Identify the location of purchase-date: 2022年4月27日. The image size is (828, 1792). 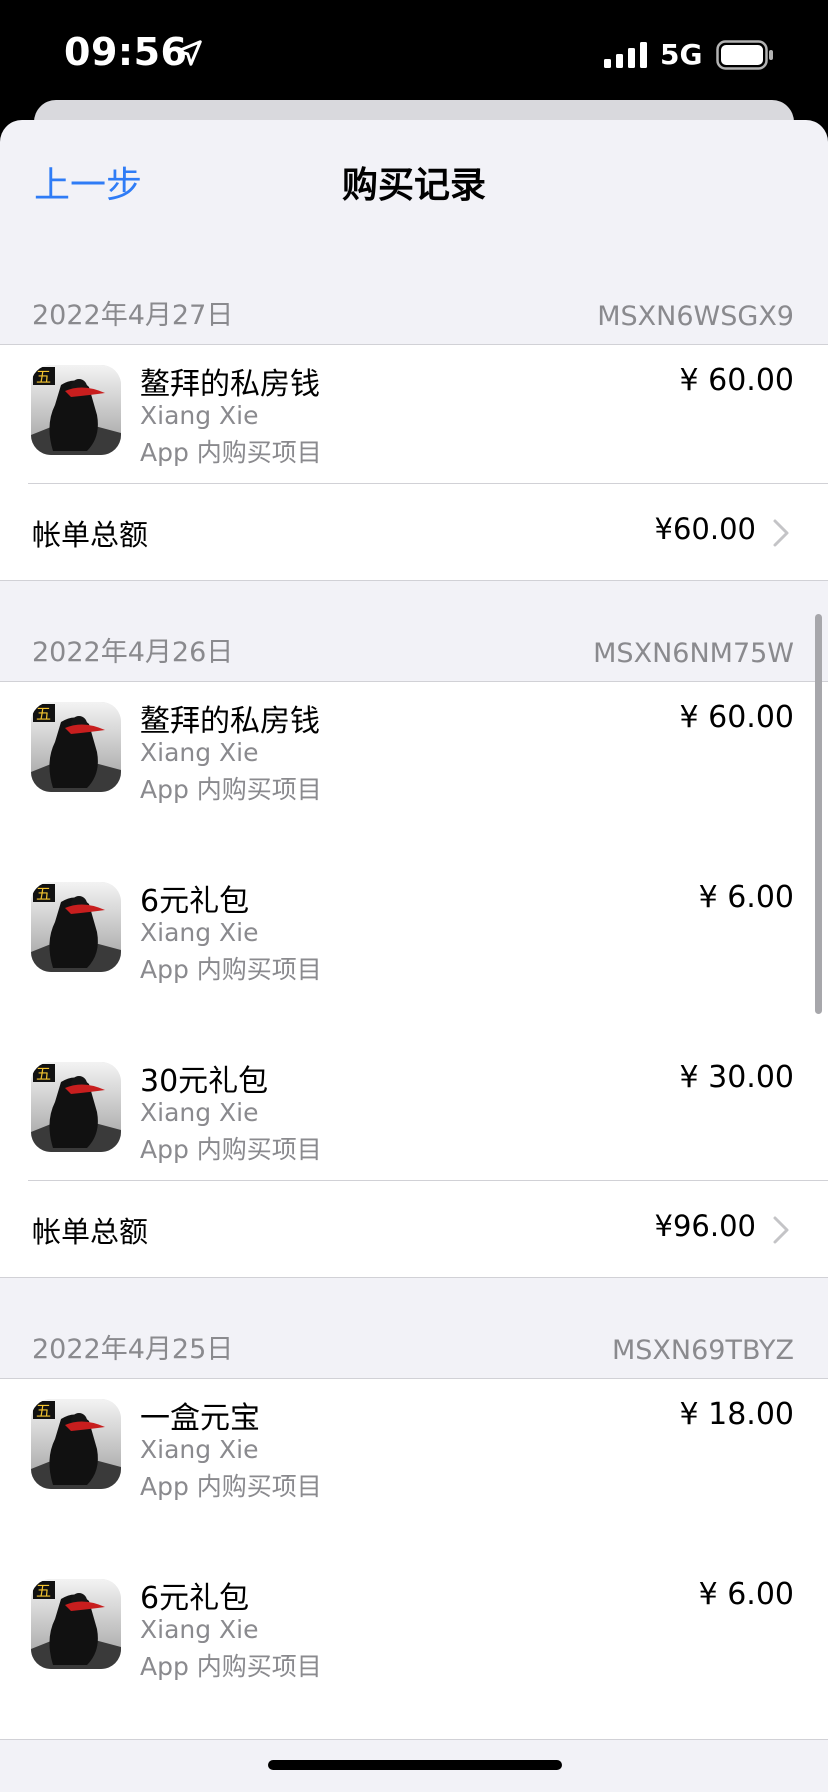
(133, 315).